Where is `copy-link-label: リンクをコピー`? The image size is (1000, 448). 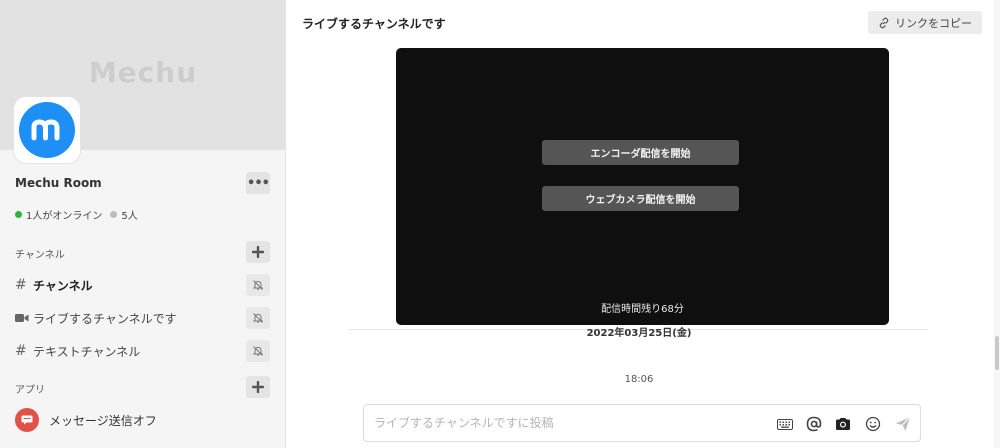 copy-link-label: リンクをコピー is located at coordinates (933, 23).